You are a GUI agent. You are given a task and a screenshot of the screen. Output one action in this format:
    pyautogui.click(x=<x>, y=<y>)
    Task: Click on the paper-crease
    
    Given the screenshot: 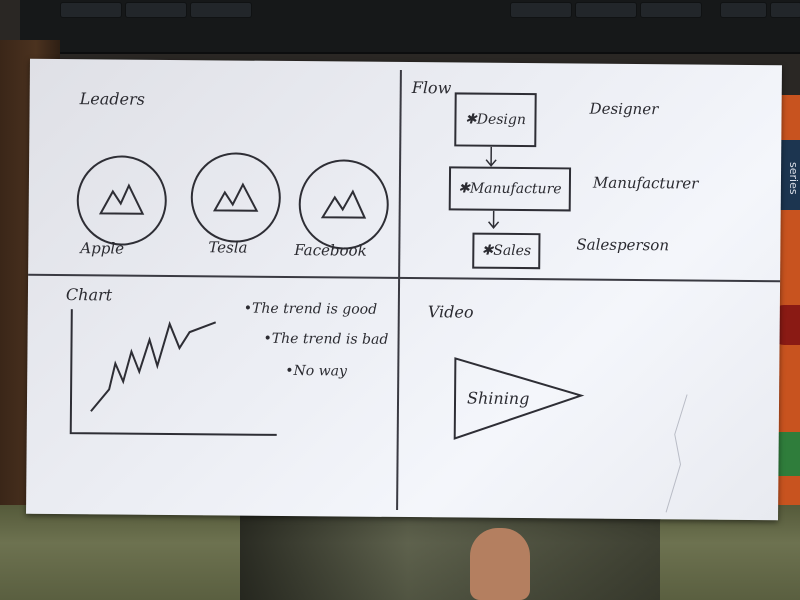 What is the action you would take?
    pyautogui.click(x=676, y=453)
    